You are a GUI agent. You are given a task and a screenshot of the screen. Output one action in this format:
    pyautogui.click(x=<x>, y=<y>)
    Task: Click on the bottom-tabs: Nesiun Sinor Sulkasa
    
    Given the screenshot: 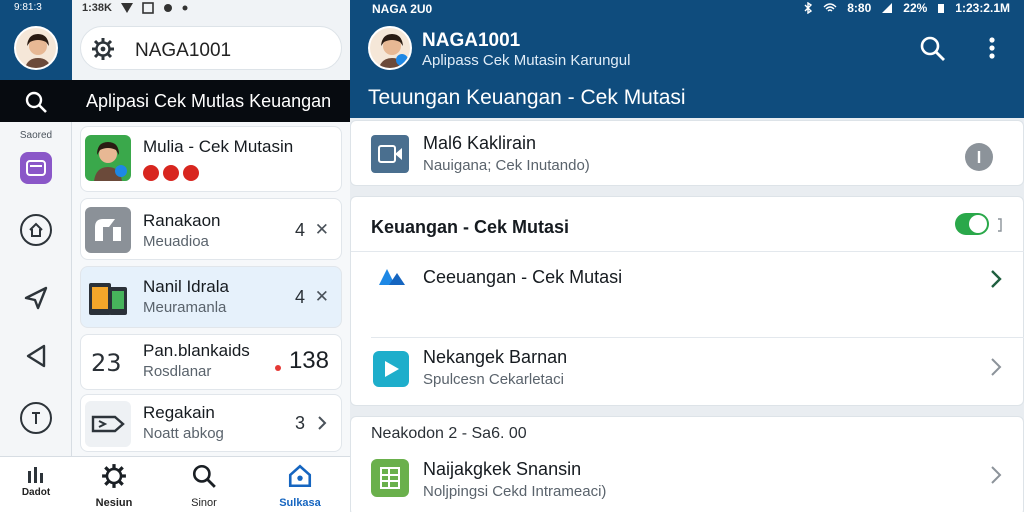 What is the action you would take?
    pyautogui.click(x=211, y=484)
    